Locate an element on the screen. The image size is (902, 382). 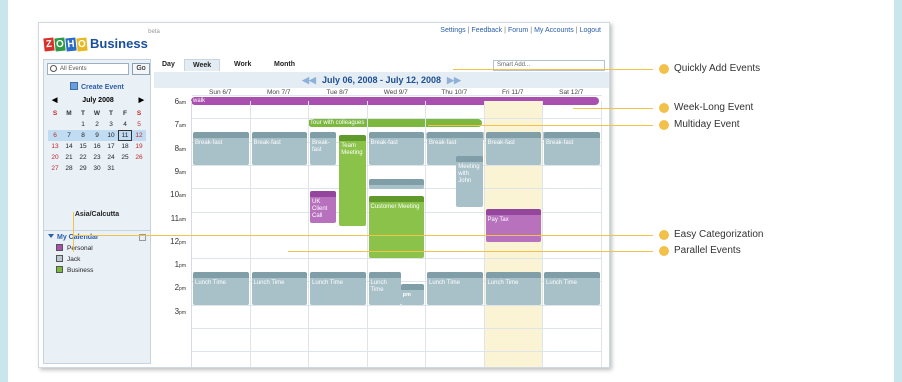
calendar-event: 10:30 am Pay Tax is located at coordinates (513, 226).